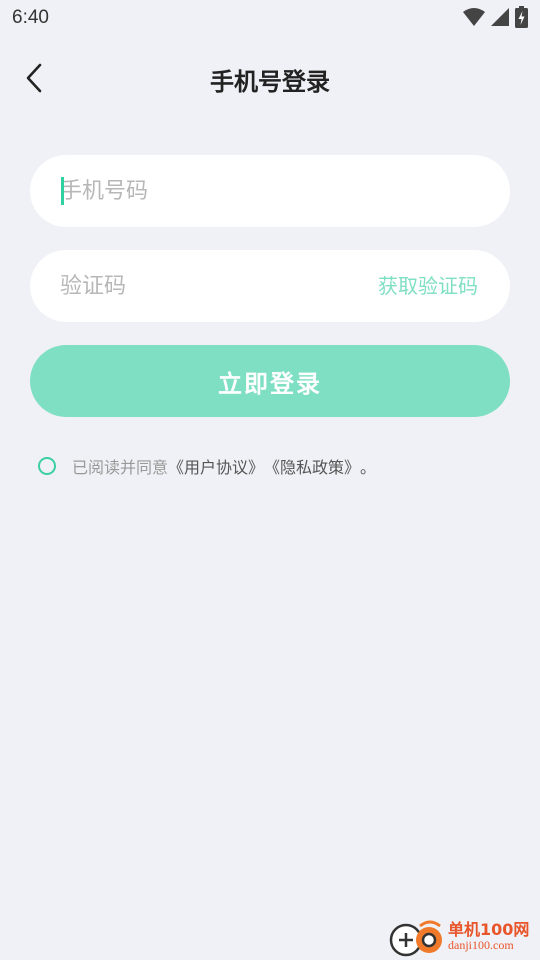 The height and width of the screenshot is (960, 540). Describe the element at coordinates (415, 938) in the screenshot. I see `watermark-logo-icon` at that location.